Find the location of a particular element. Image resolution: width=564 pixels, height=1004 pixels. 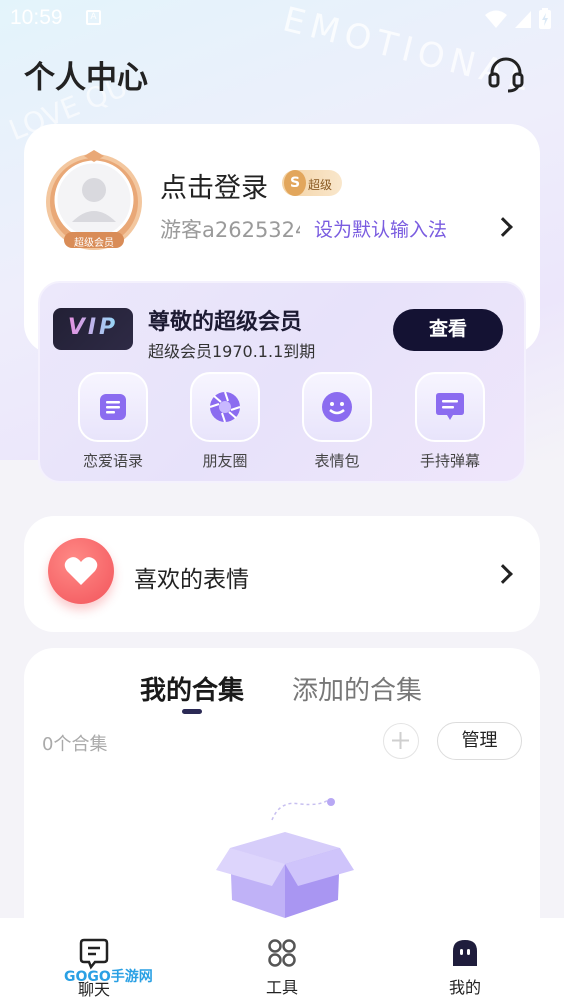

ghost-icon is located at coordinates (465, 953).